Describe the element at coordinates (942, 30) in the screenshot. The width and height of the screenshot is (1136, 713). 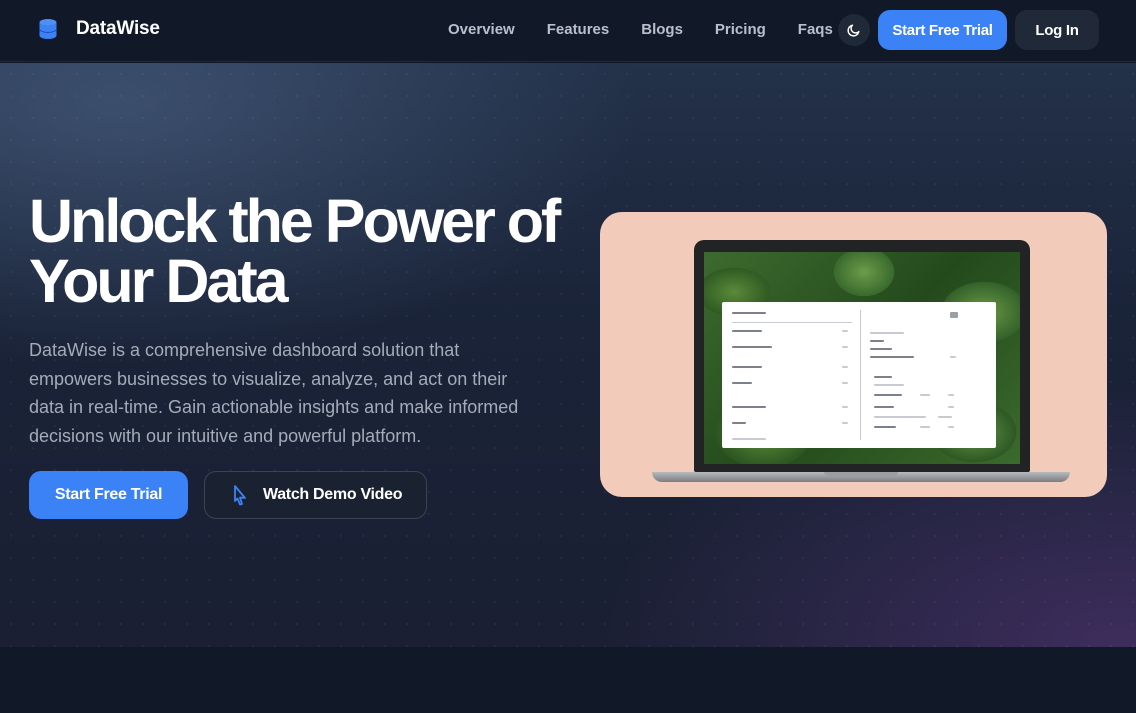
I see `nav-start-free-trial-button: Start Free Trial` at that location.